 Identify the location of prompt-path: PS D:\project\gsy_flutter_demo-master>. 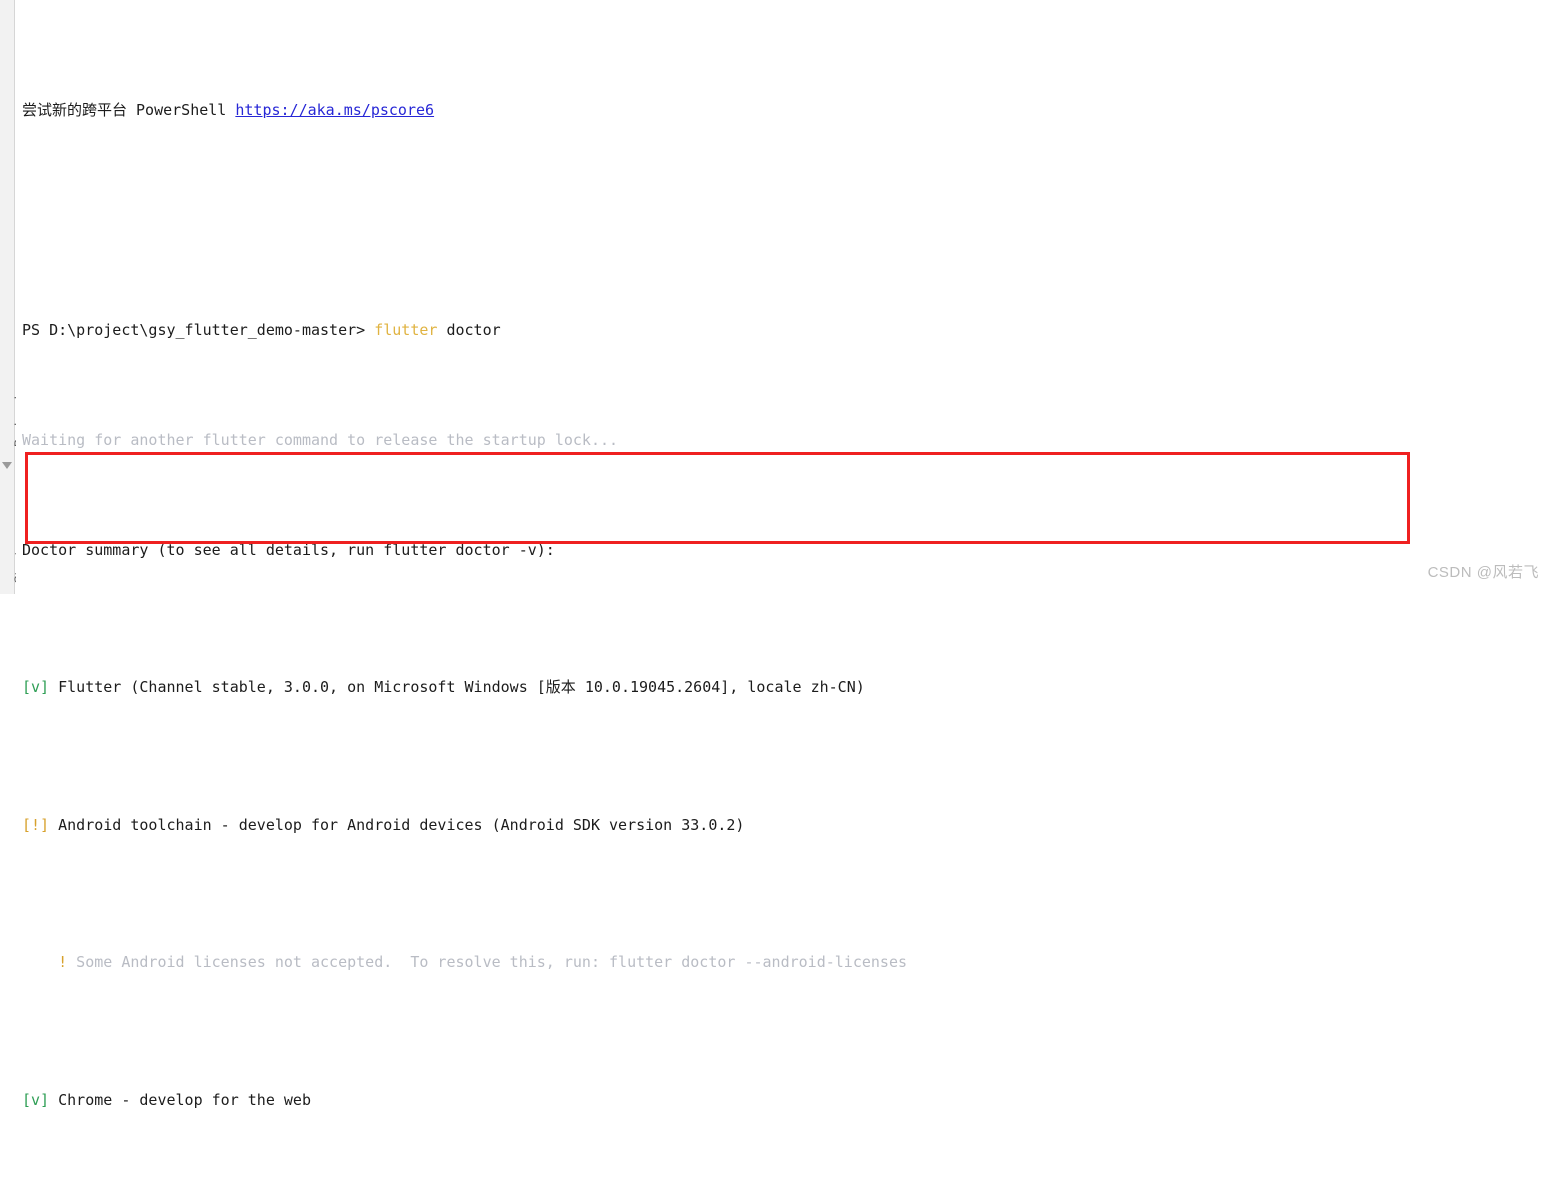
(198, 329).